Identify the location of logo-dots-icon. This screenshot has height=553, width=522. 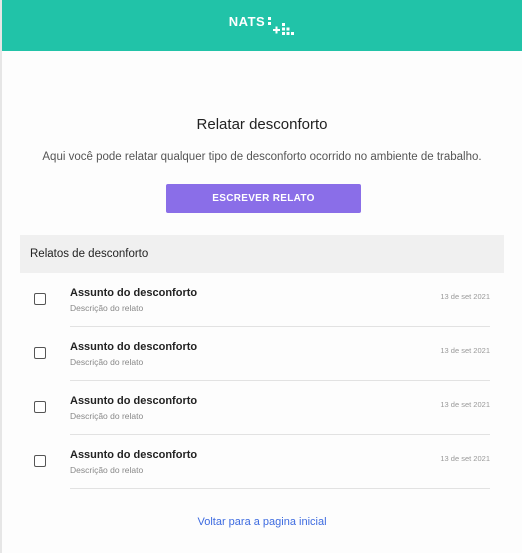
(281, 25).